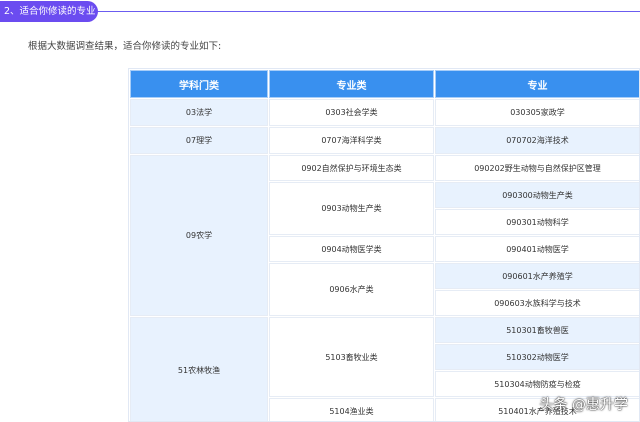 This screenshot has width=640, height=422. I want to click on major-cell: 090401动物医学, so click(537, 249).